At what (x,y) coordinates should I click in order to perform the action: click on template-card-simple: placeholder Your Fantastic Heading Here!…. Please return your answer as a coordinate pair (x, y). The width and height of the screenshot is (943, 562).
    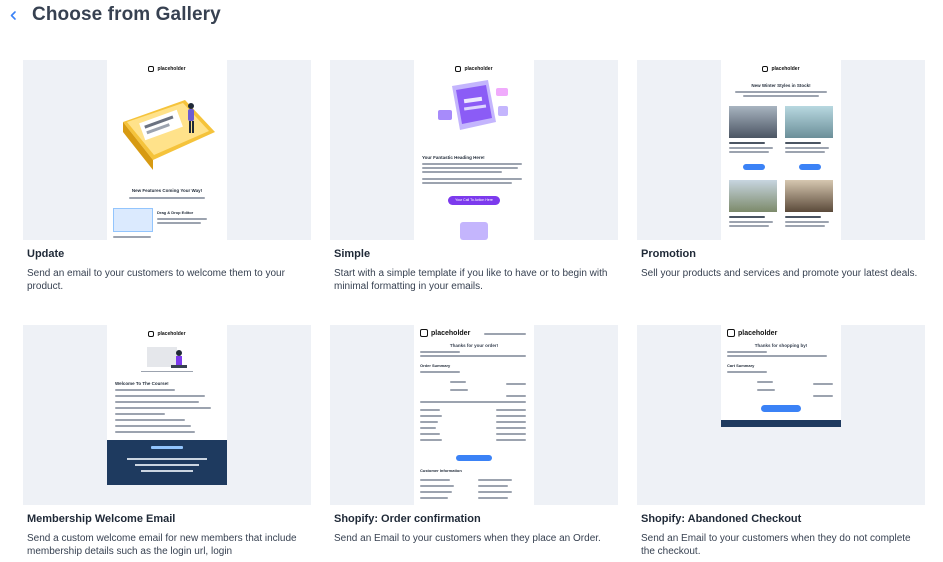
    Looking at the image, I should click on (474, 180).